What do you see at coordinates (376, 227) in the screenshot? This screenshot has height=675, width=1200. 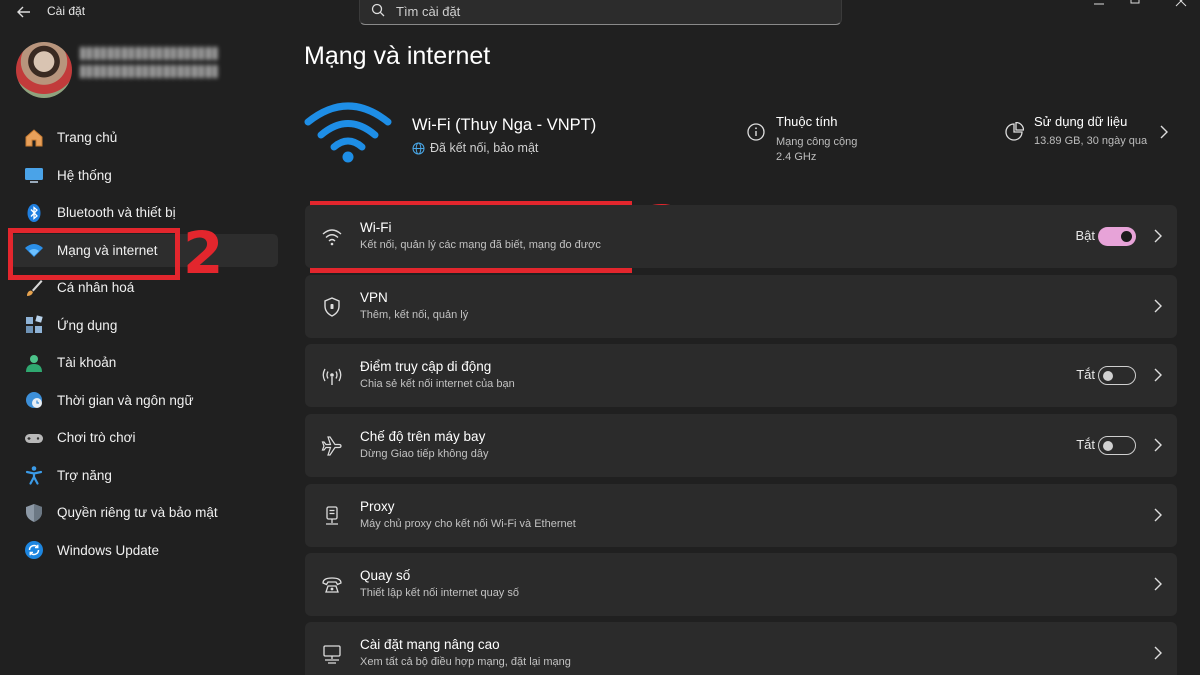 I see `card-title: Wi-Fi` at bounding box center [376, 227].